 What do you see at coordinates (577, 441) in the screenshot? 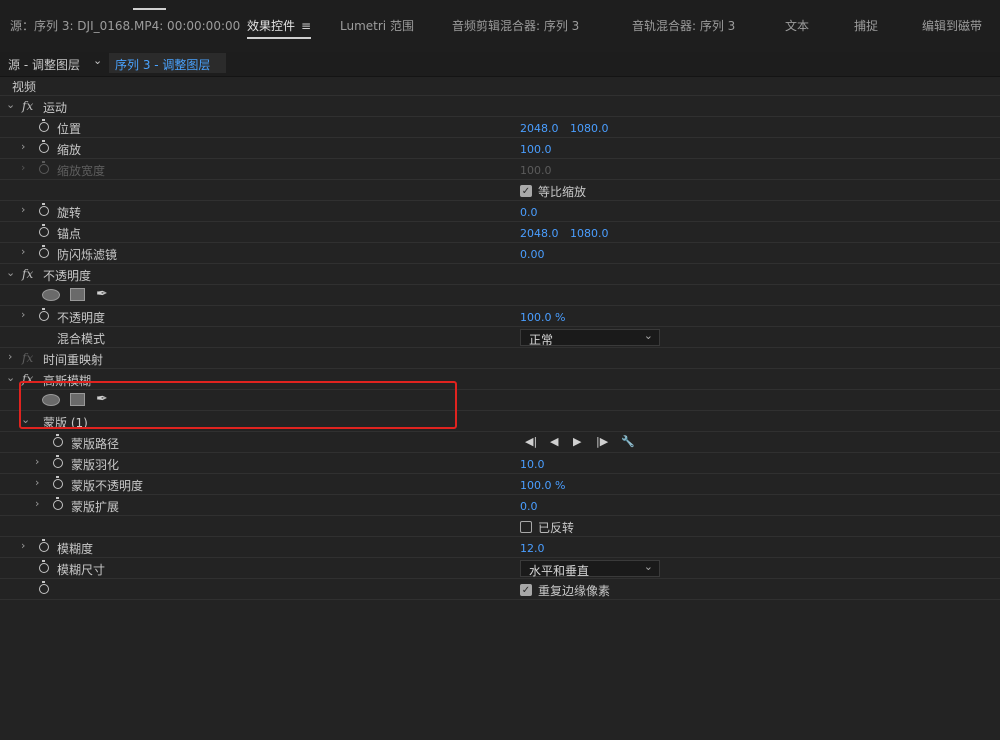
I see `track-forward-one-frame-icon: ▶` at bounding box center [577, 441].